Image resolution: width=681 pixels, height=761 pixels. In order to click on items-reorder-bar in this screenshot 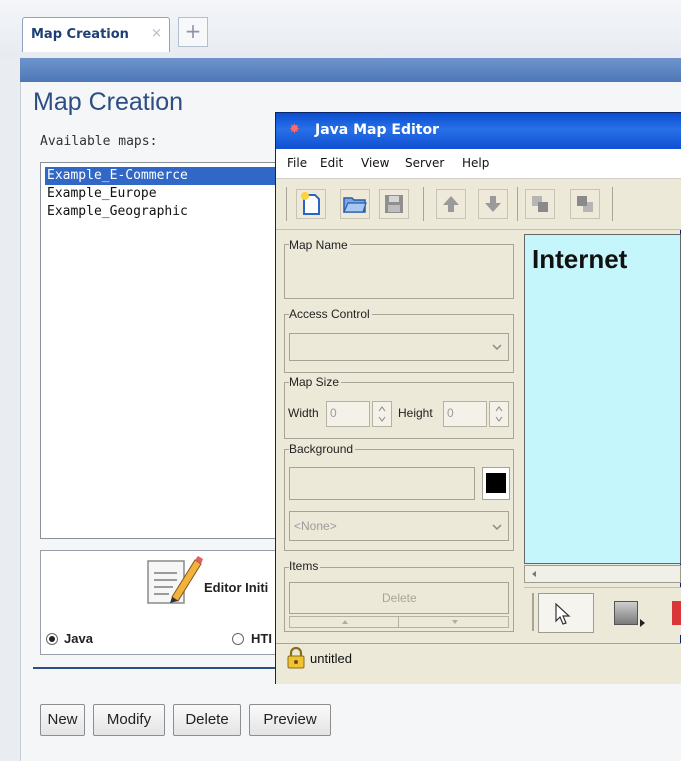, I will do `click(399, 622)`.